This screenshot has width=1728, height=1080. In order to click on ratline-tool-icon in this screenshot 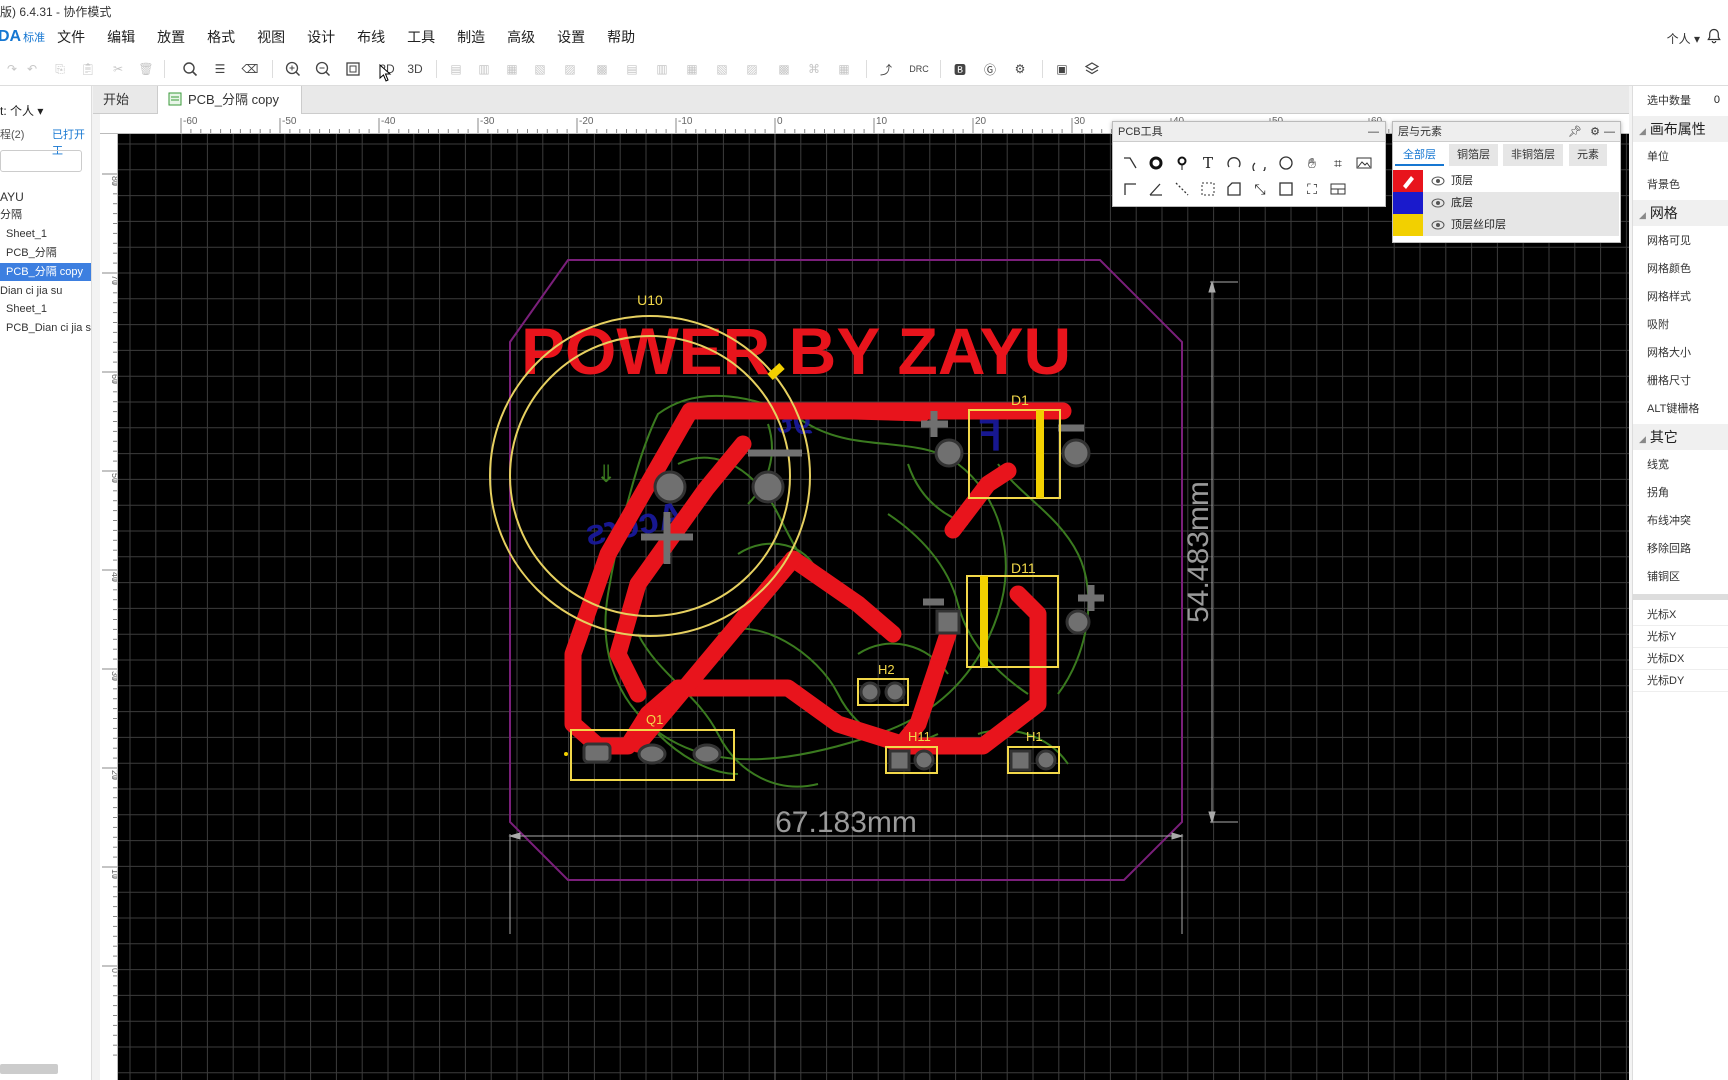, I will do `click(1182, 189)`.